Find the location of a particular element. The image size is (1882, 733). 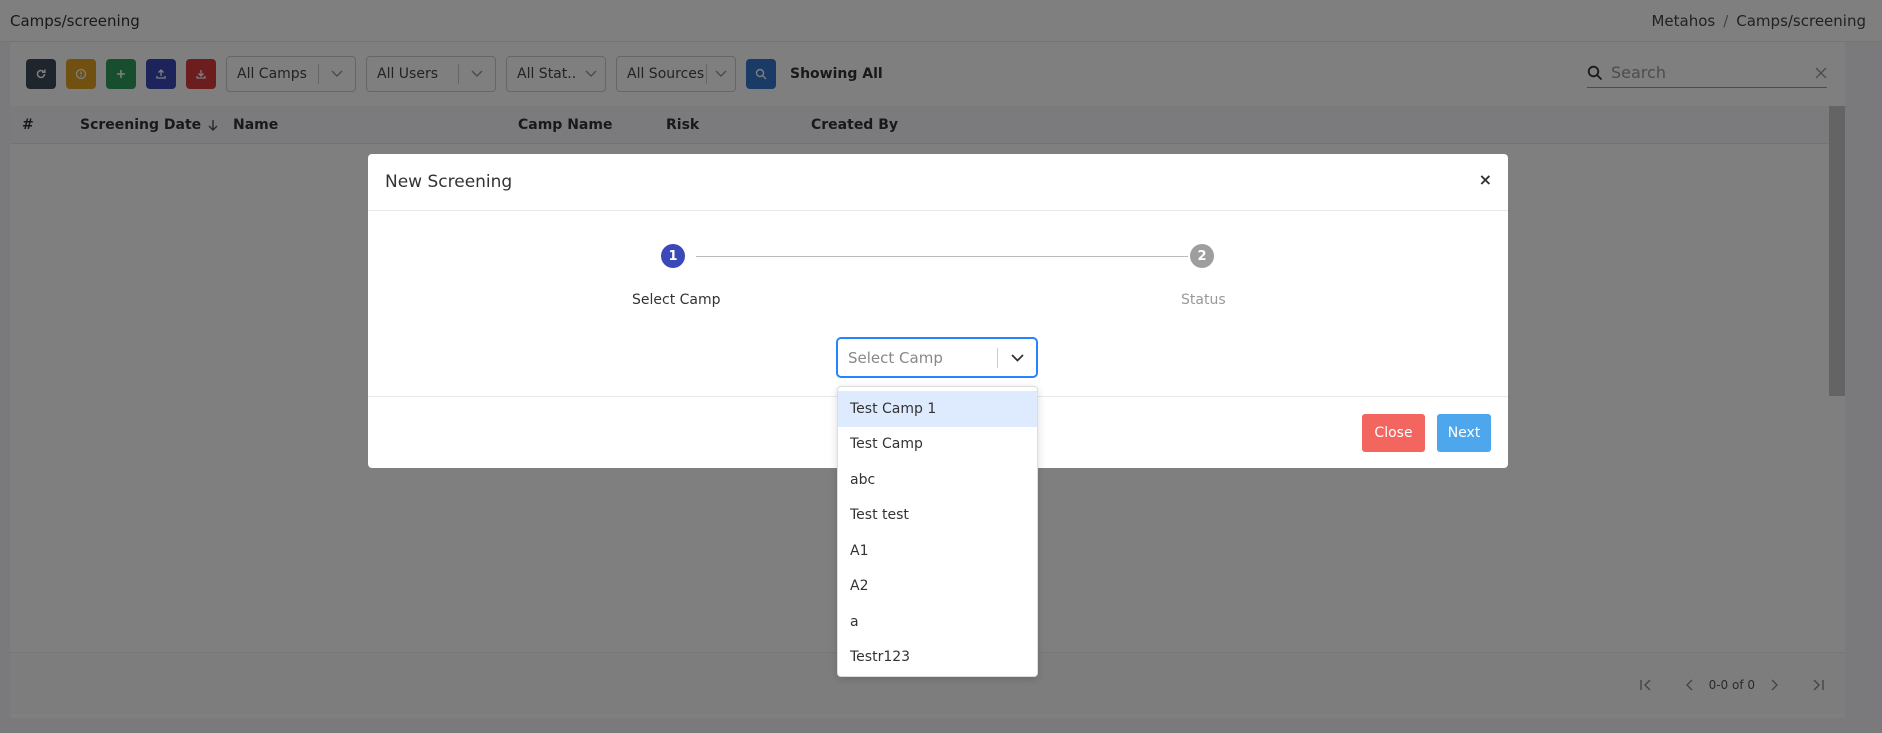

camp-option: Test Camp is located at coordinates (937, 445).